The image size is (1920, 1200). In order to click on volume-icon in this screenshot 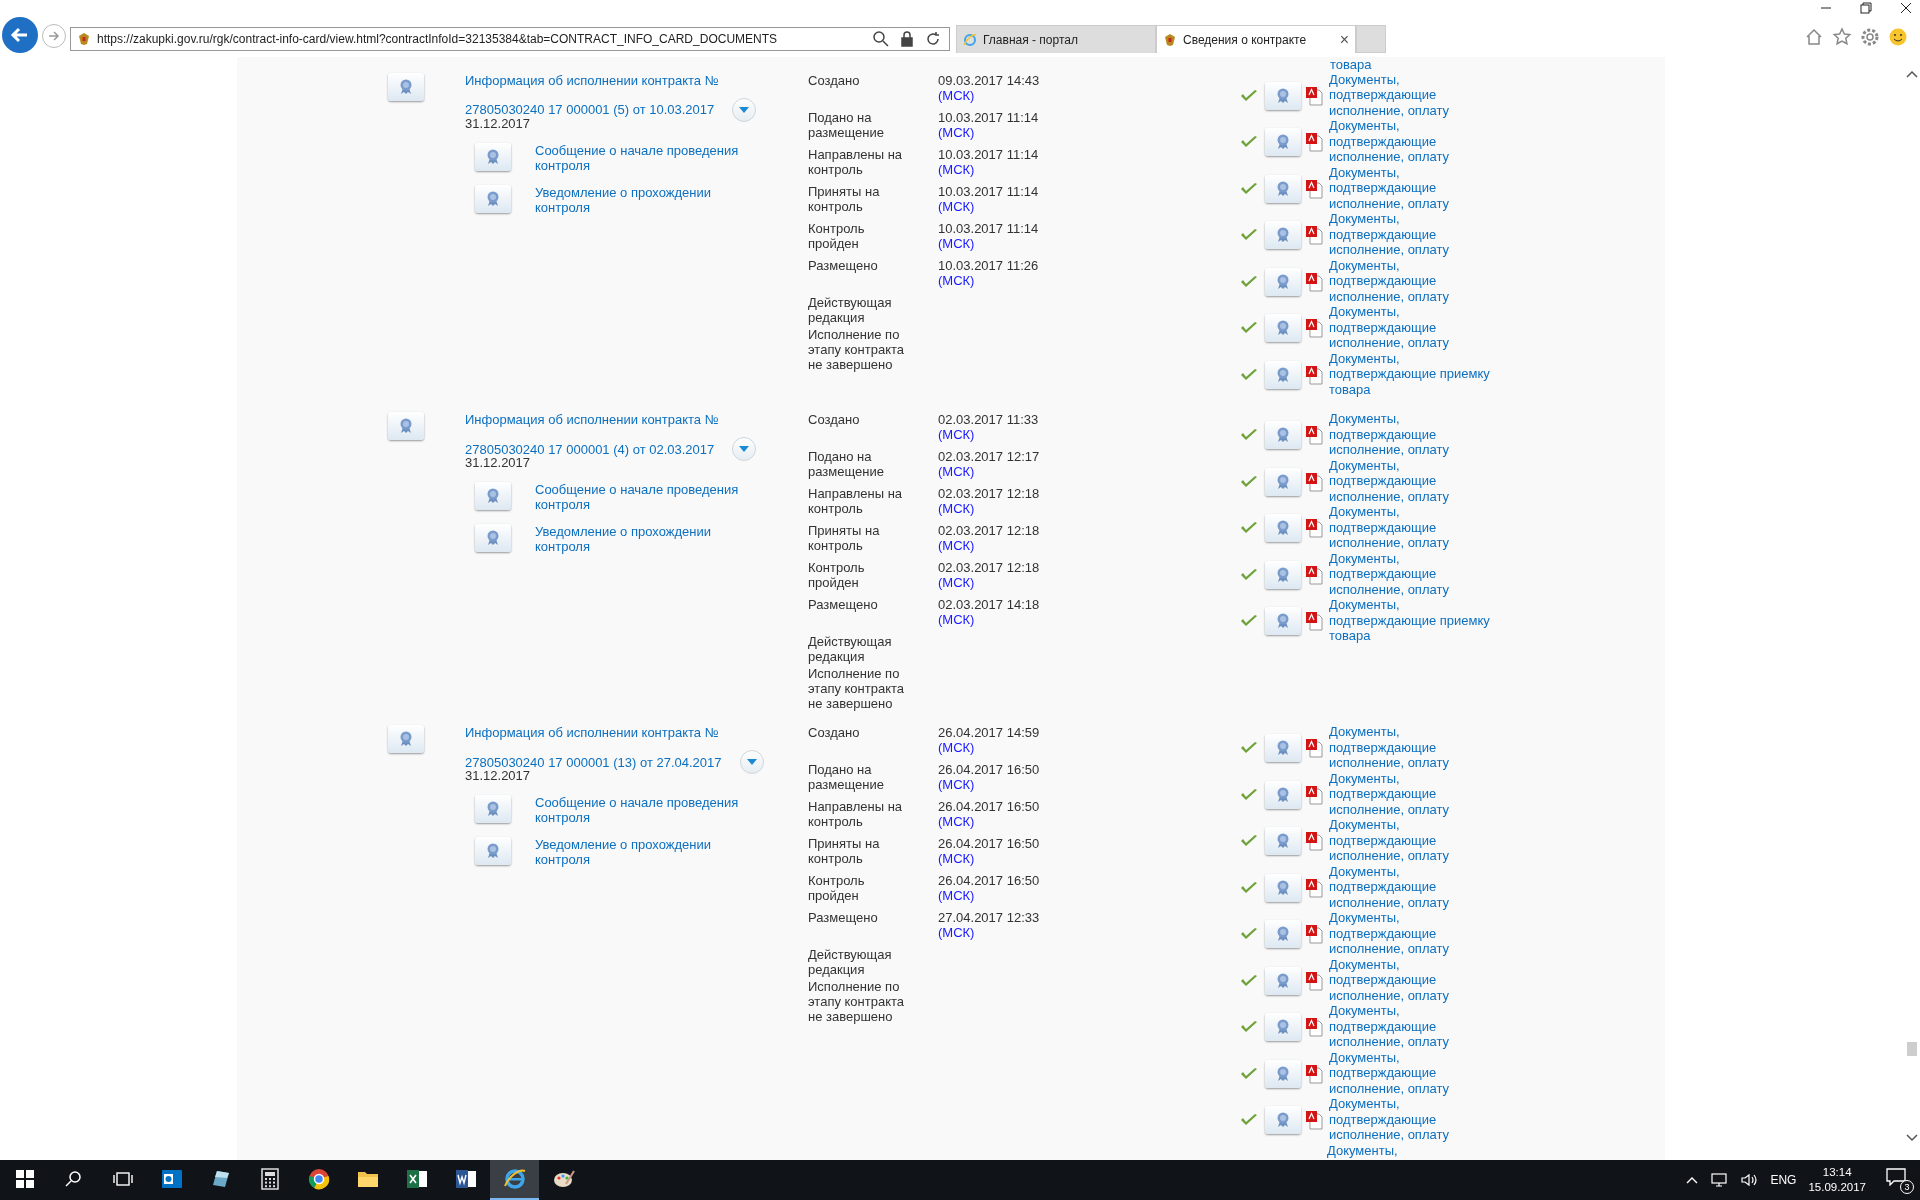, I will do `click(1749, 1180)`.